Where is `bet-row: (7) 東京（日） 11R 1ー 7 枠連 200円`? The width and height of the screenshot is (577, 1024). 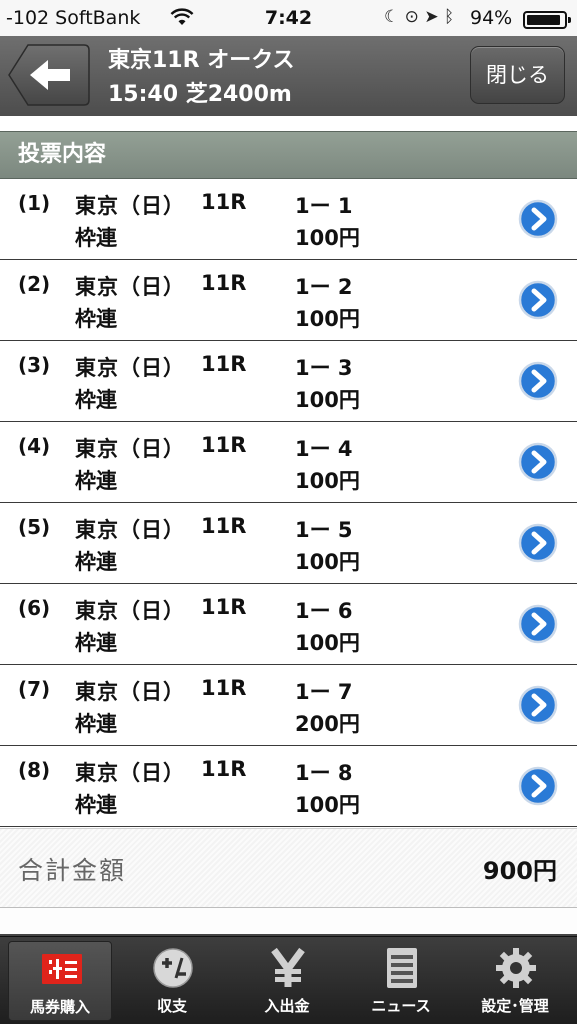 bet-row: (7) 東京（日） 11R 1ー 7 枠連 200円 is located at coordinates (288, 705).